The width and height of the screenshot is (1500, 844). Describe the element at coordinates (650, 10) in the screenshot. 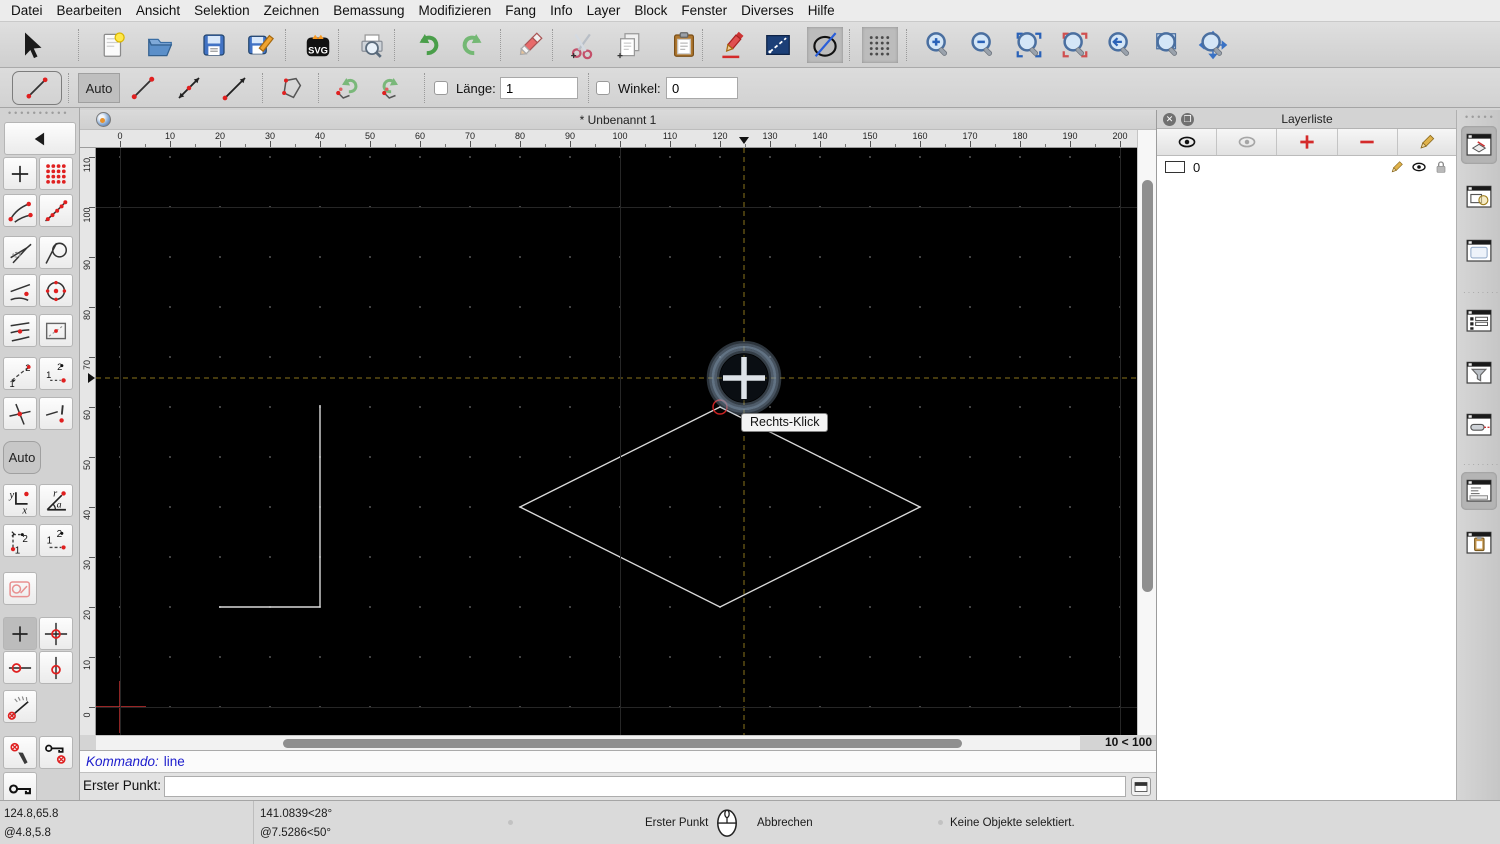

I see `menu-item-block: Block` at that location.